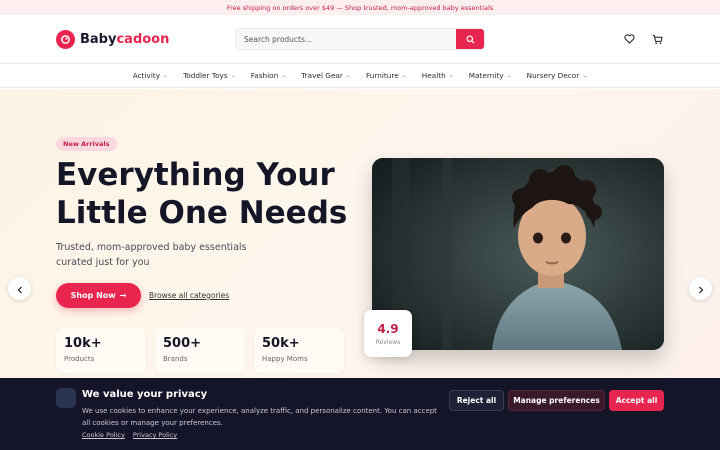  What do you see at coordinates (285, 359) in the screenshot?
I see `stat-label: Happy Moms` at bounding box center [285, 359].